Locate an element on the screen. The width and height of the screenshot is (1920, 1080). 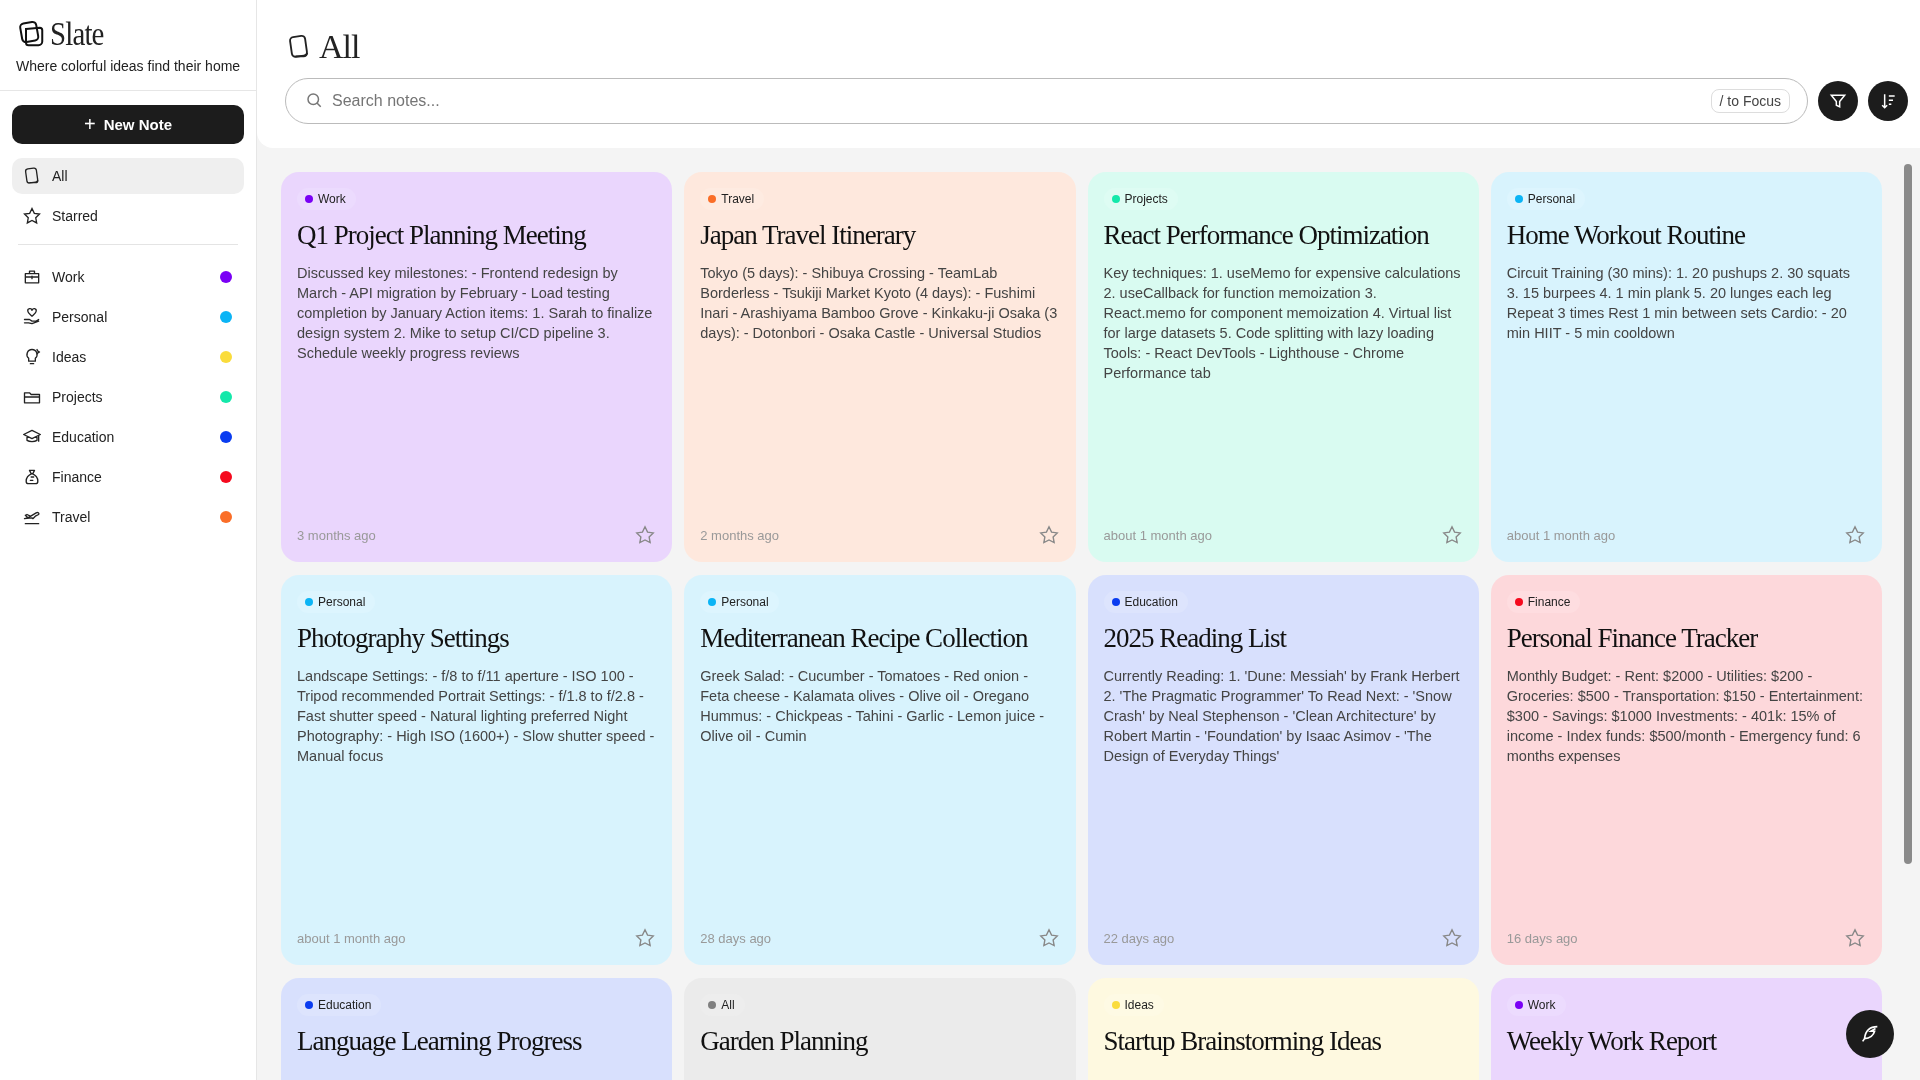
filter-icon is located at coordinates (1838, 101).